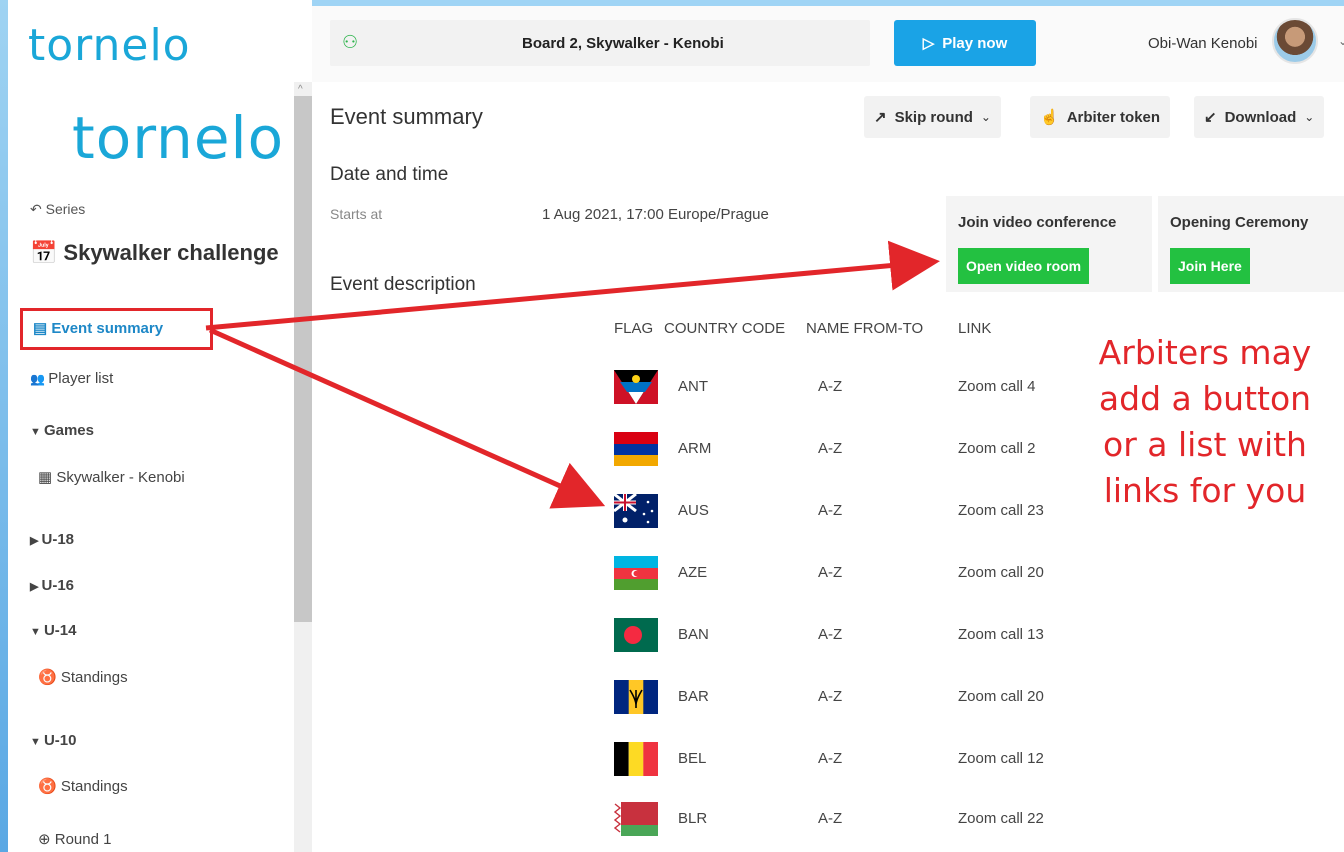  What do you see at coordinates (572, 285) in the screenshot?
I see `arrow-to-video-room` at bounding box center [572, 285].